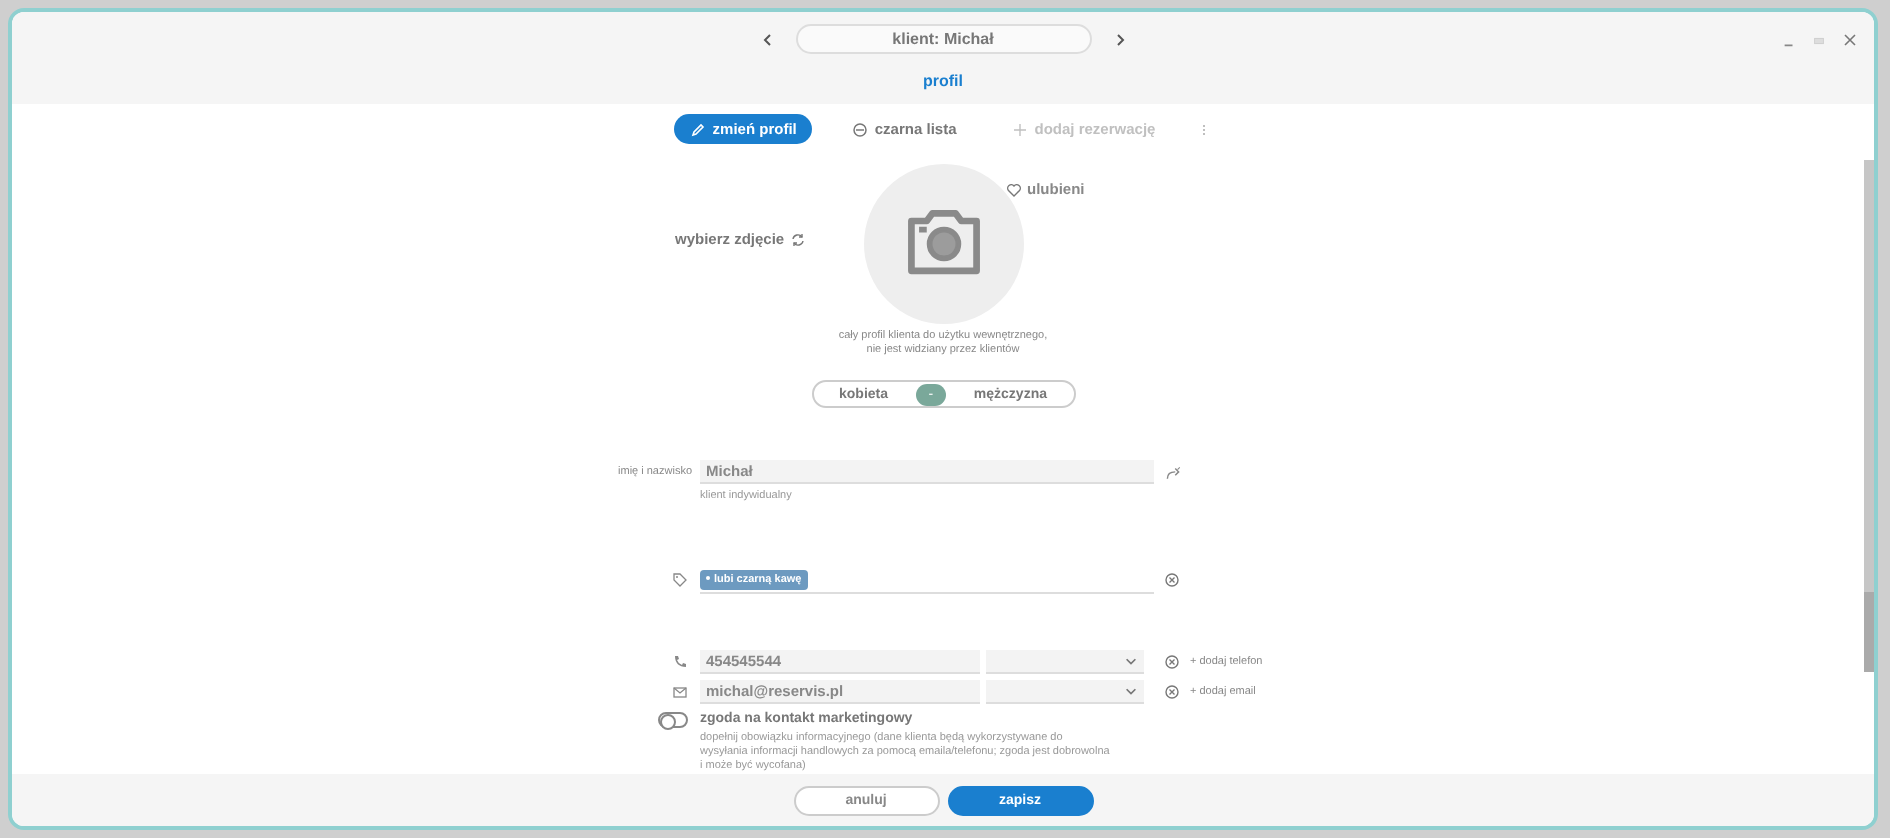 The width and height of the screenshot is (1890, 838). What do you see at coordinates (680, 580) in the screenshot?
I see `tag-icon` at bounding box center [680, 580].